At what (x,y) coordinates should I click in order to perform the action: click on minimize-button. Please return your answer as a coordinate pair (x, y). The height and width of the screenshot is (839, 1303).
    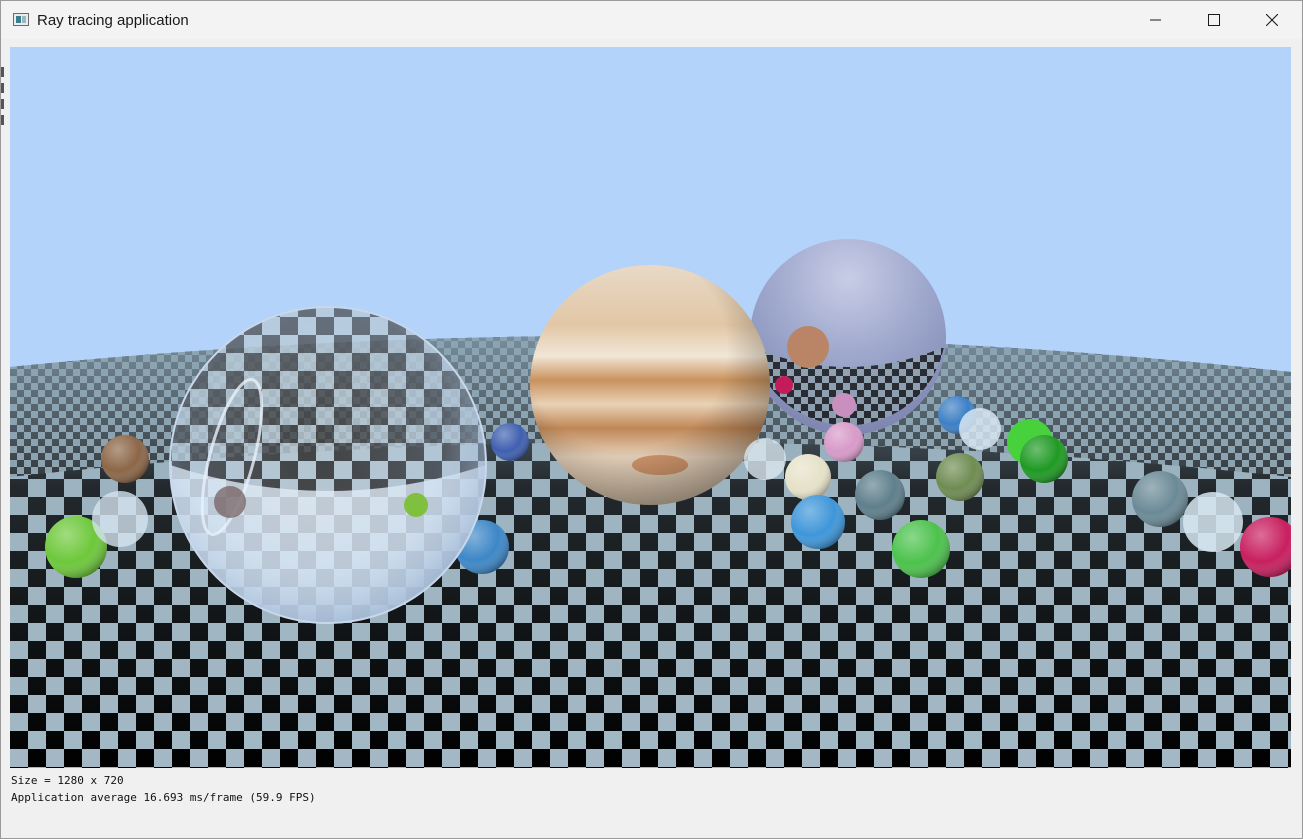
    Looking at the image, I should click on (1156, 20).